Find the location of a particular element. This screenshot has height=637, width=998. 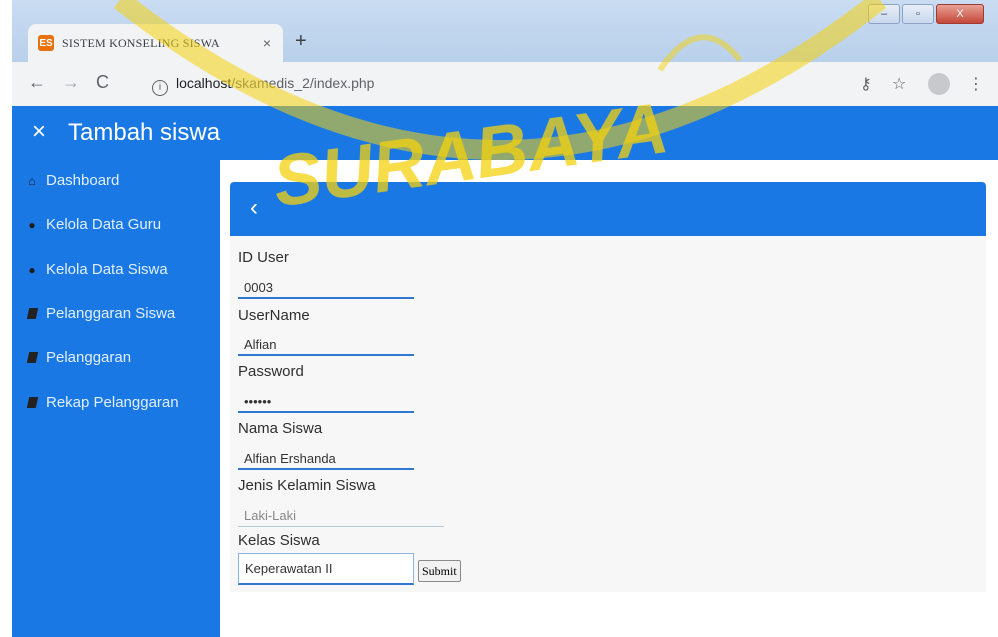

id-user-input is located at coordinates (326, 288).